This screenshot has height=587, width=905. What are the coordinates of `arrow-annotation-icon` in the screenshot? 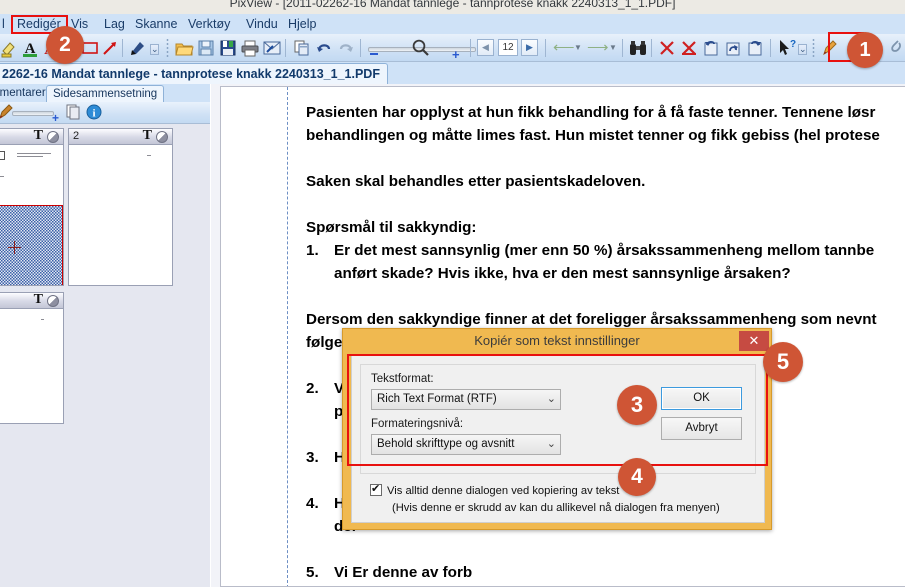 It's located at (110, 48).